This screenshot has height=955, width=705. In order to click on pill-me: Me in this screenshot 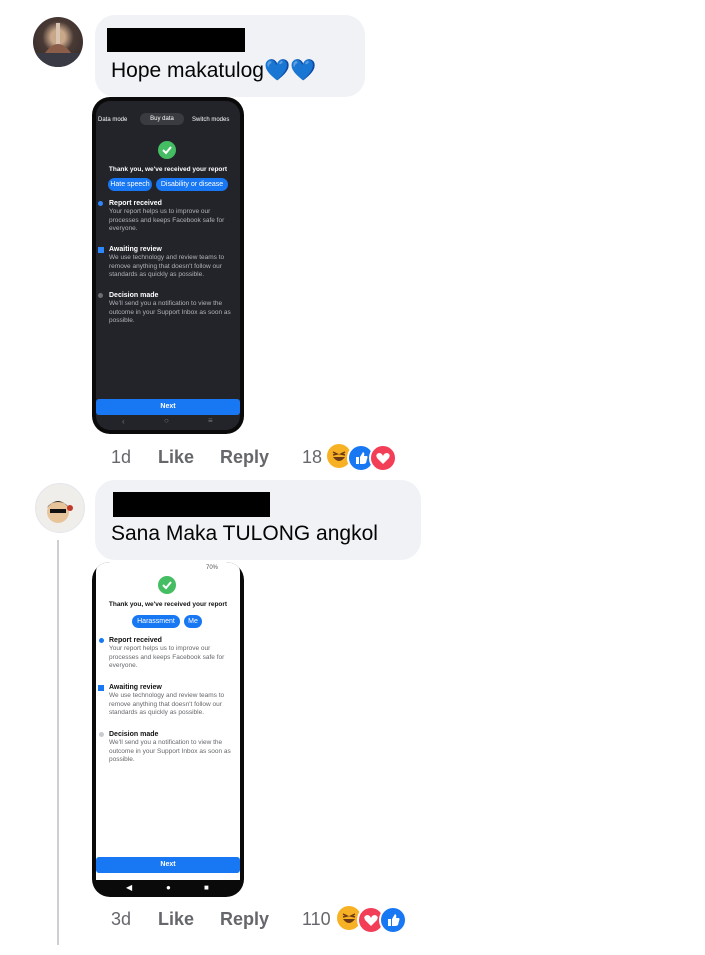, I will do `click(193, 621)`.